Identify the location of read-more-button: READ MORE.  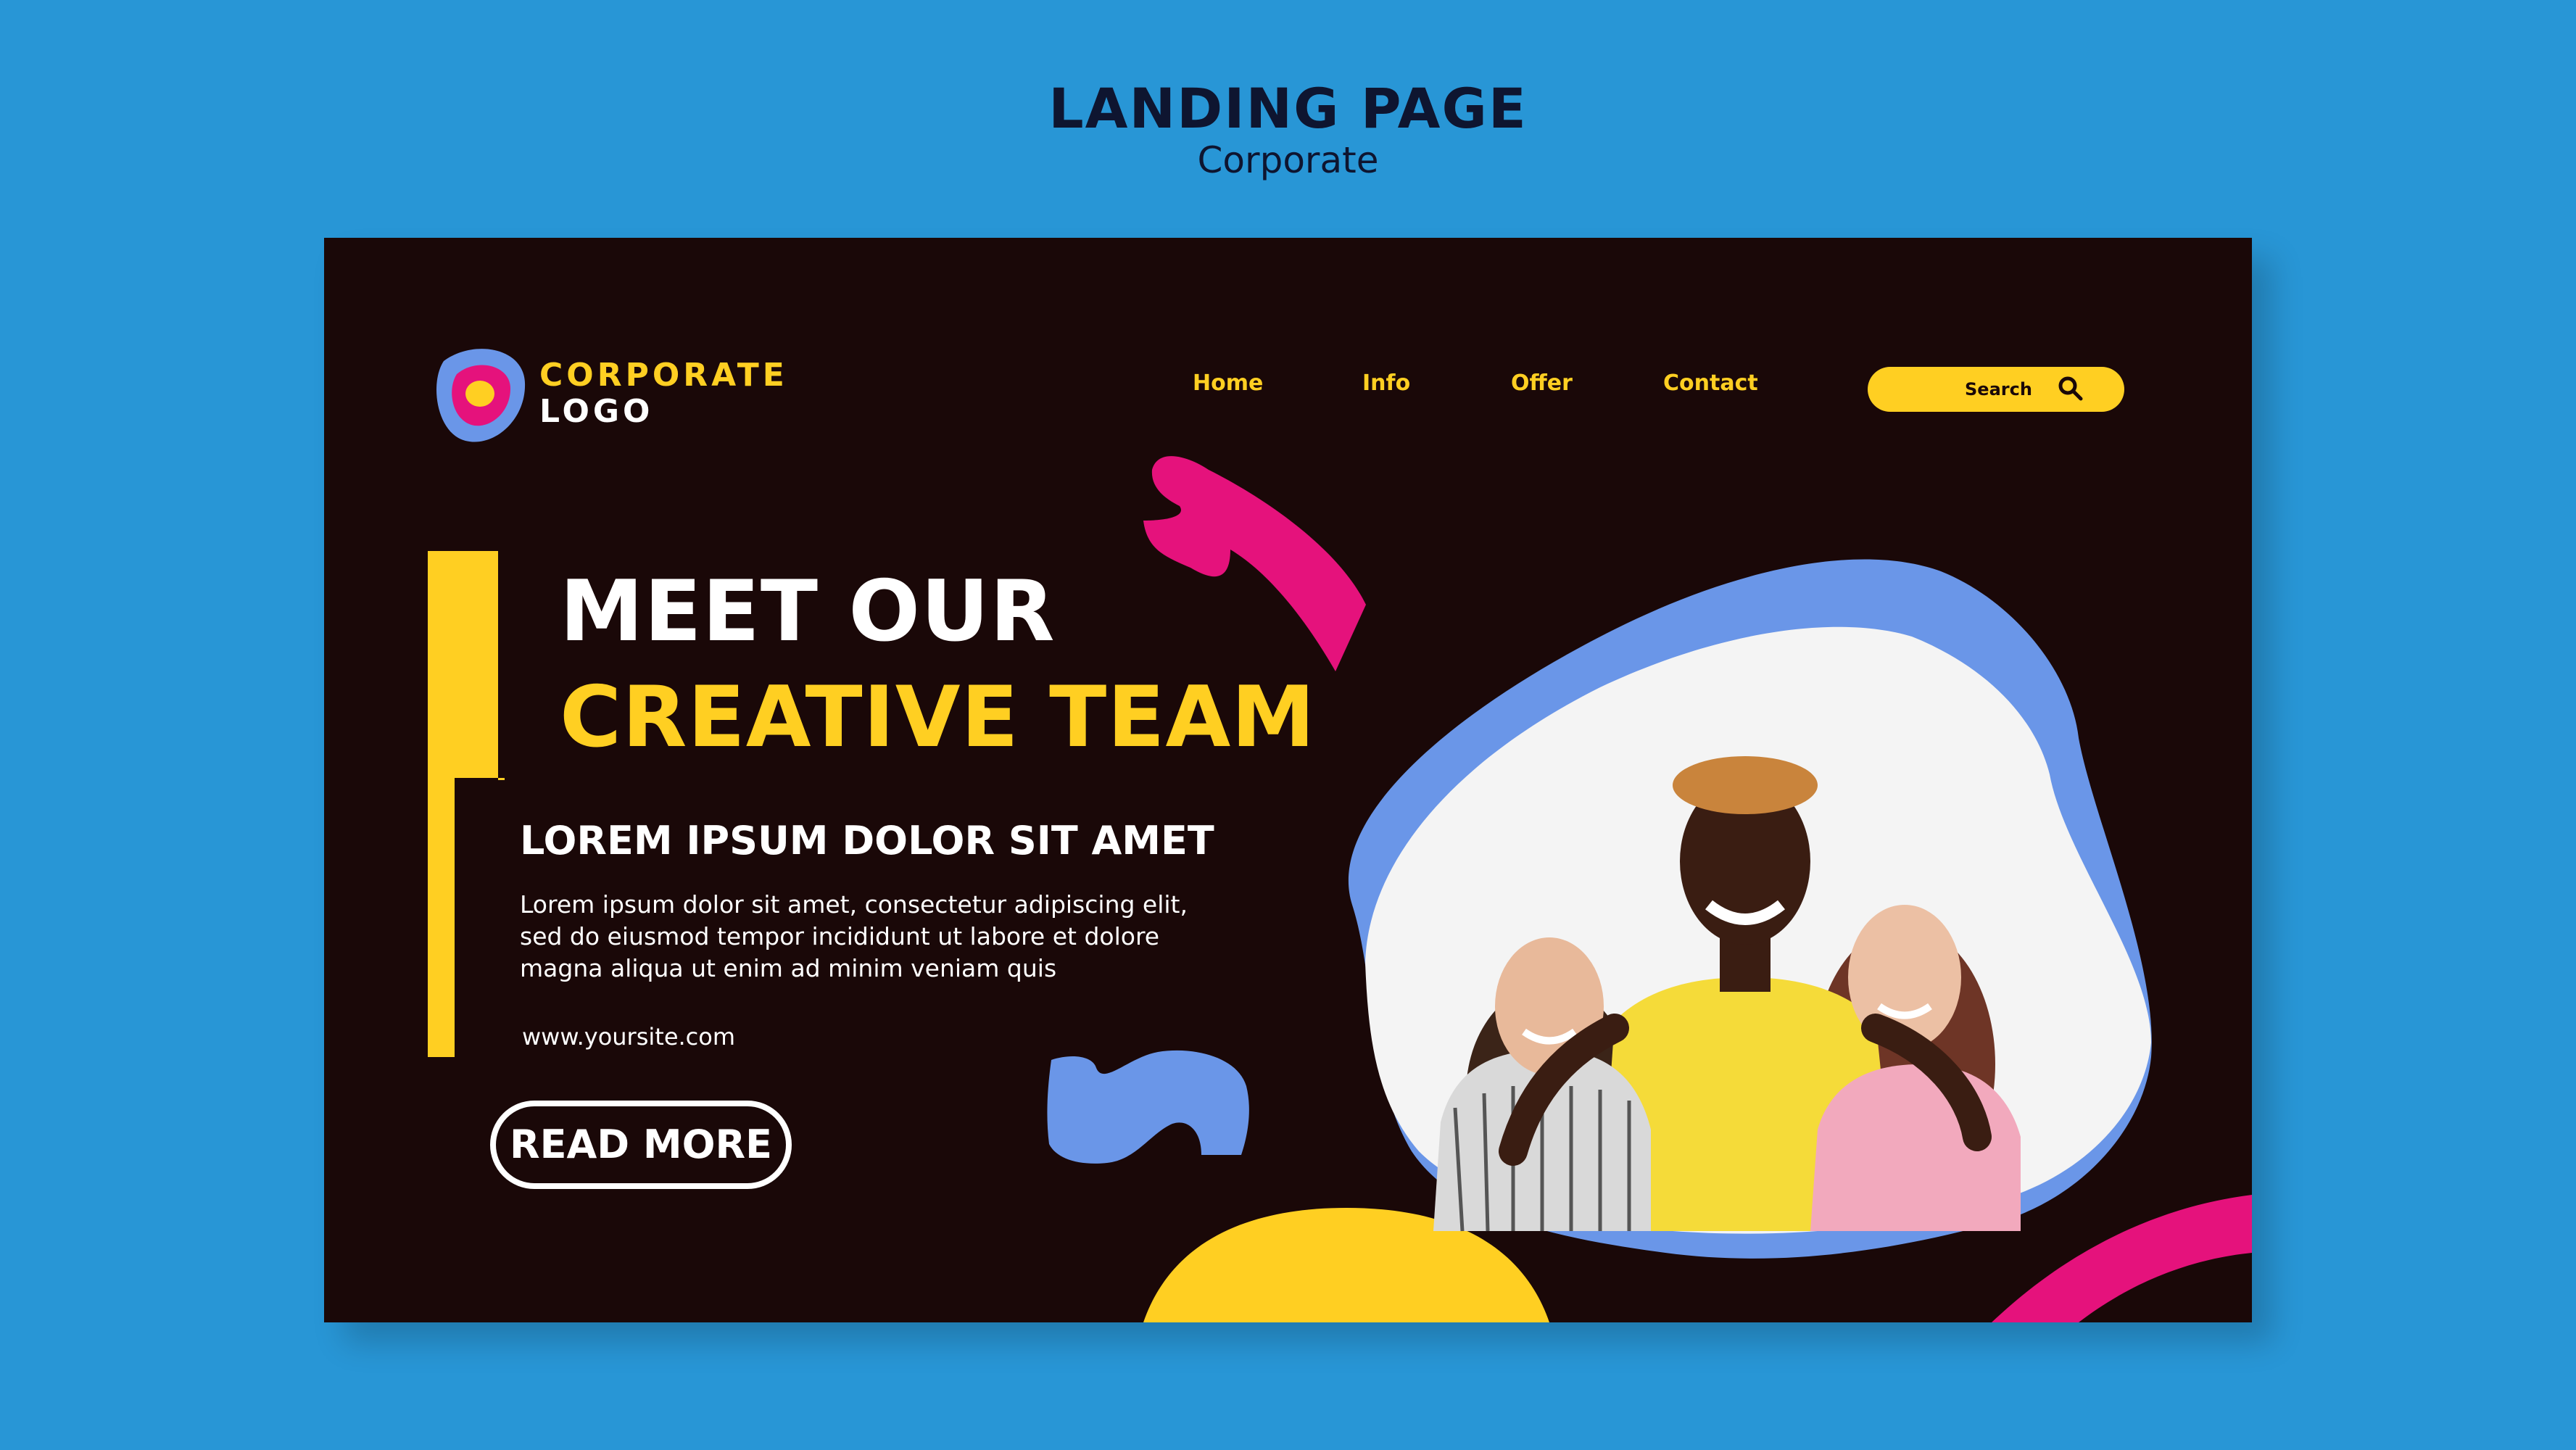
(641, 1145).